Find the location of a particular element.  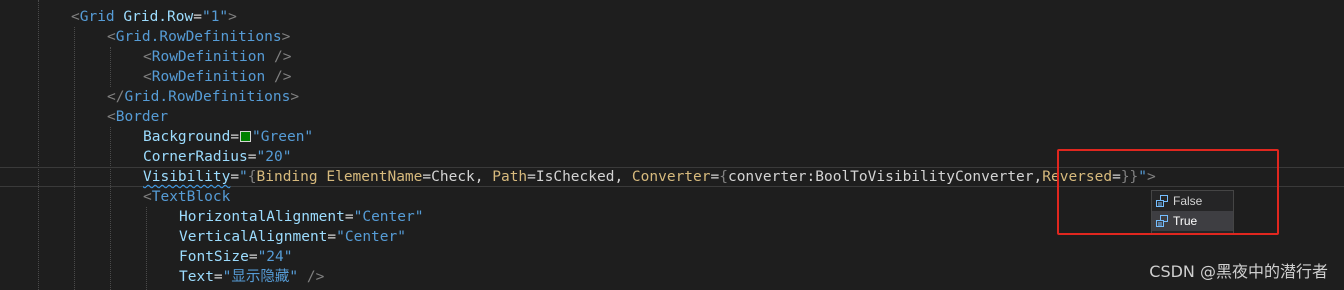

code-token: Grid.Row is located at coordinates (158, 17).